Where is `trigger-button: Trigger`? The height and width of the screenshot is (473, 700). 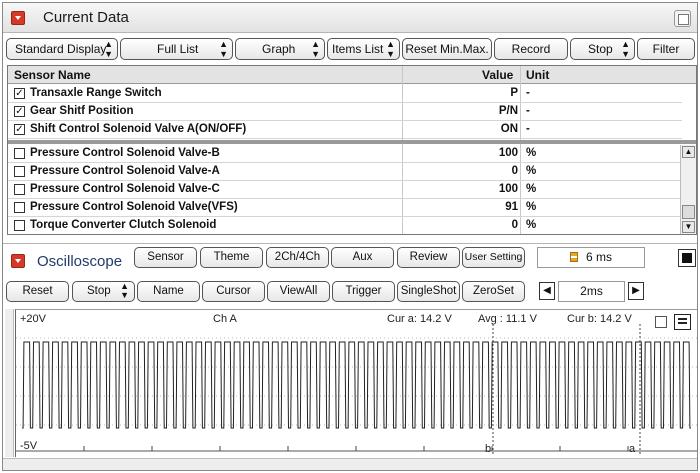 trigger-button: Trigger is located at coordinates (363, 291).